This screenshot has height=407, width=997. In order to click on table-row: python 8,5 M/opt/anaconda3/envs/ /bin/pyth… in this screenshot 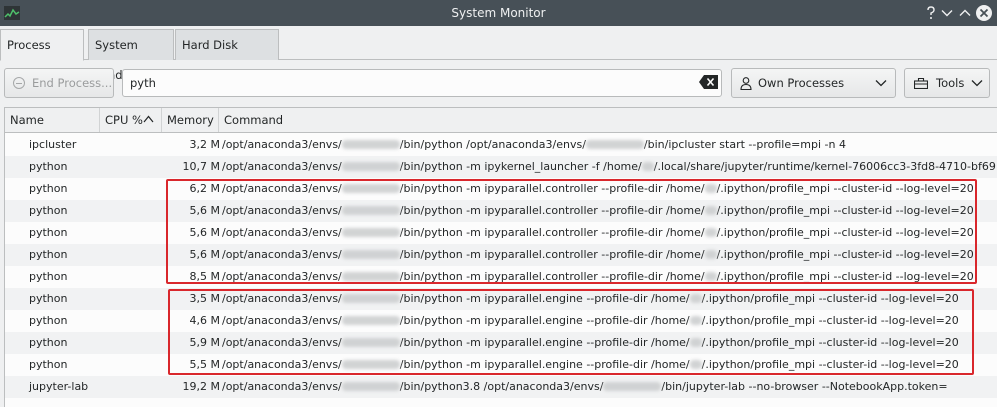, I will do `click(501, 277)`.